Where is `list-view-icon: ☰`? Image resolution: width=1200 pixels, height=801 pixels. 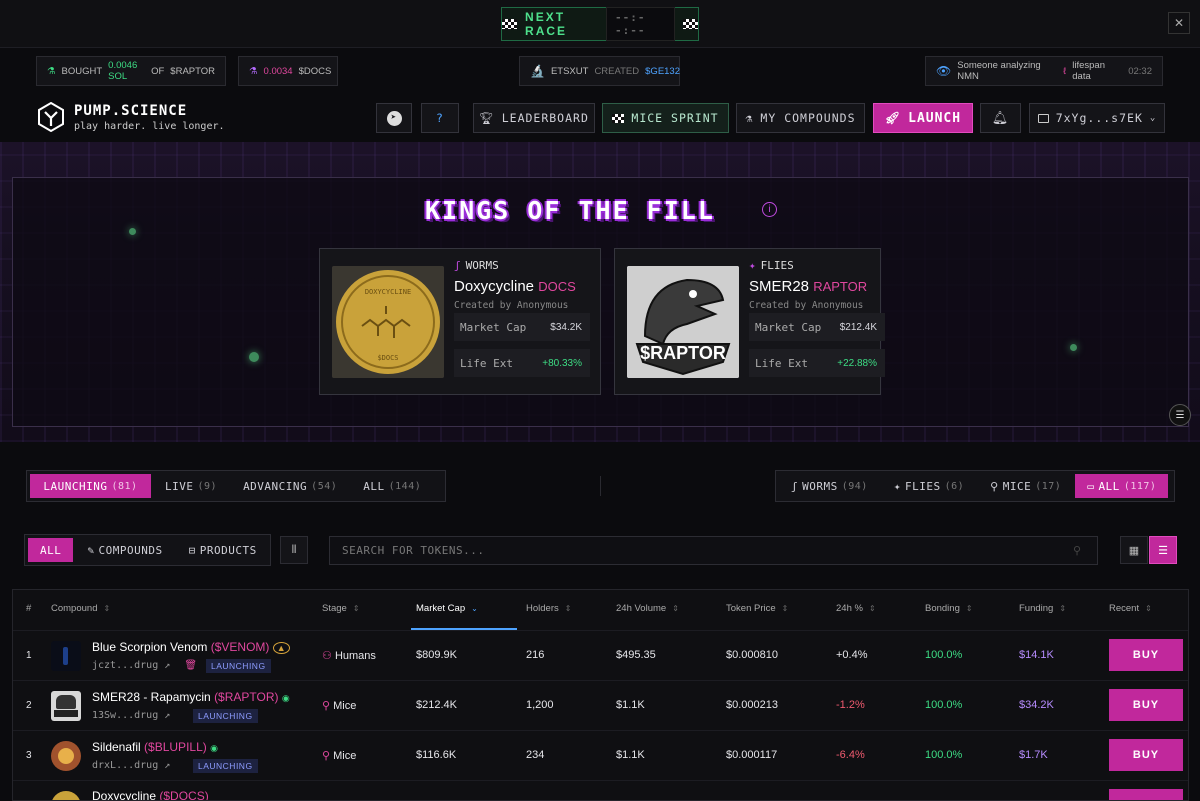
list-view-icon: ☰ is located at coordinates (1163, 550).